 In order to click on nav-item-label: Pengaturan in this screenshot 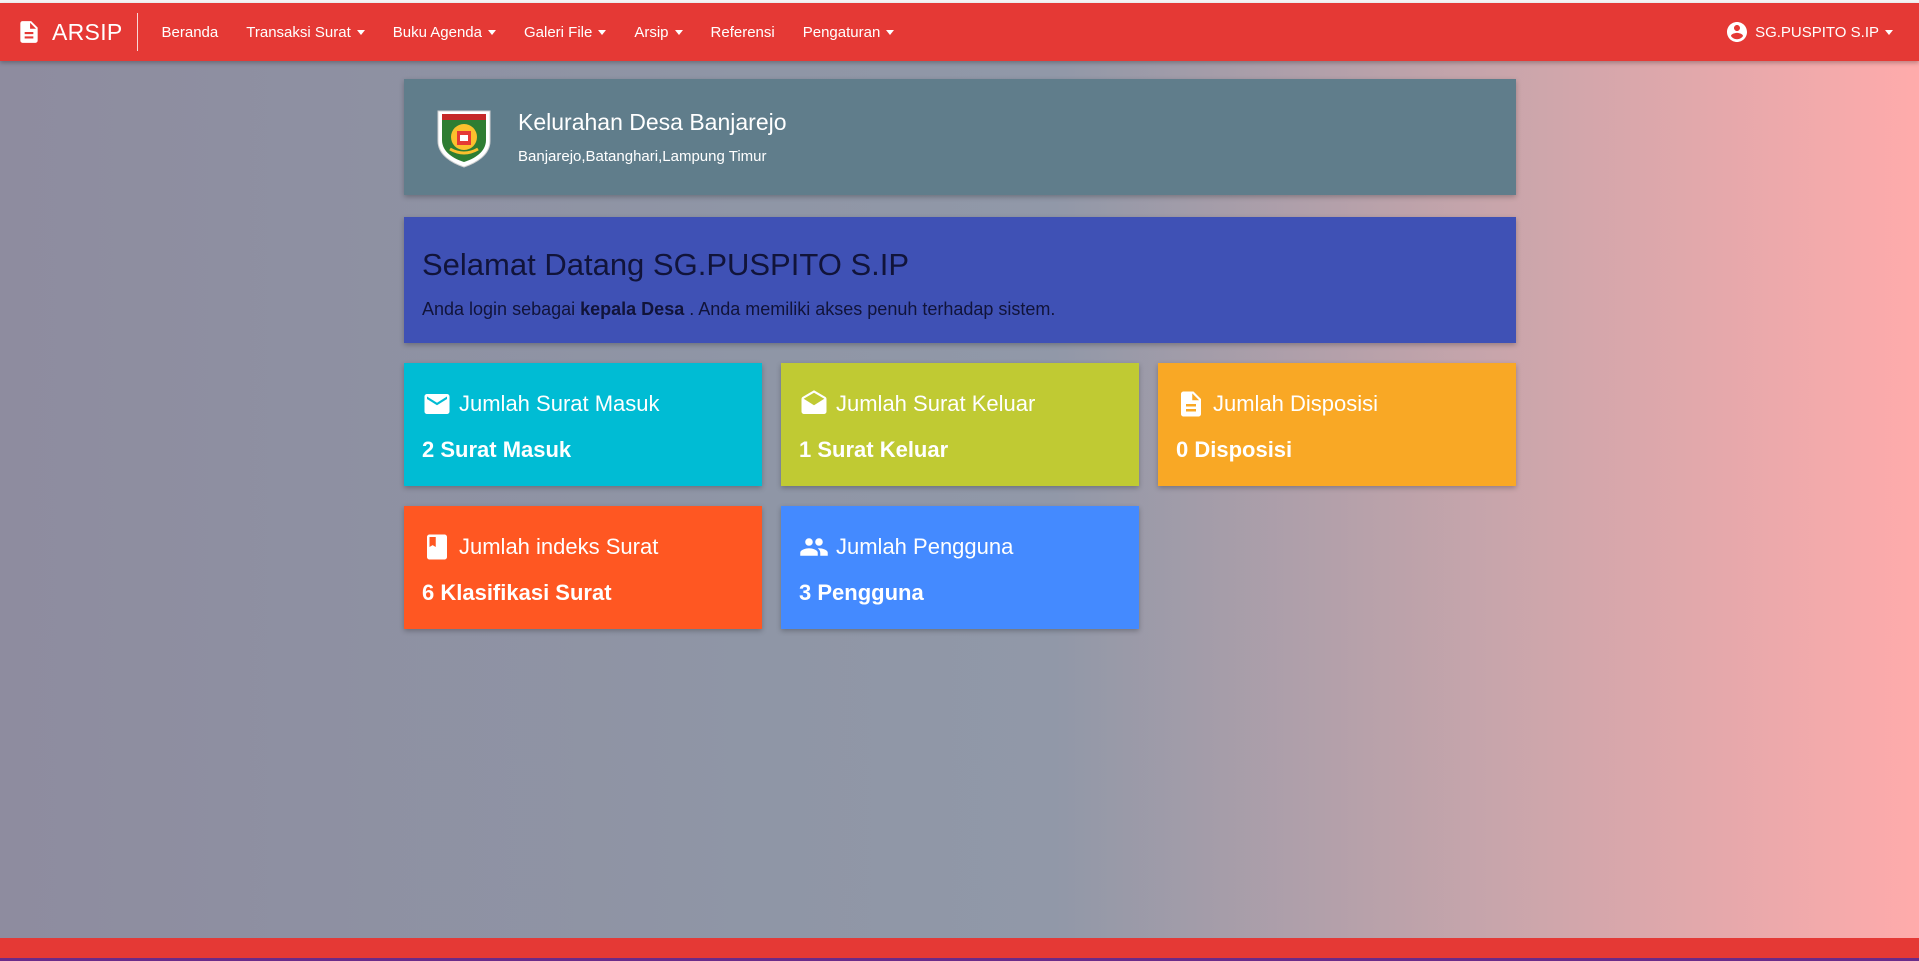, I will do `click(841, 32)`.